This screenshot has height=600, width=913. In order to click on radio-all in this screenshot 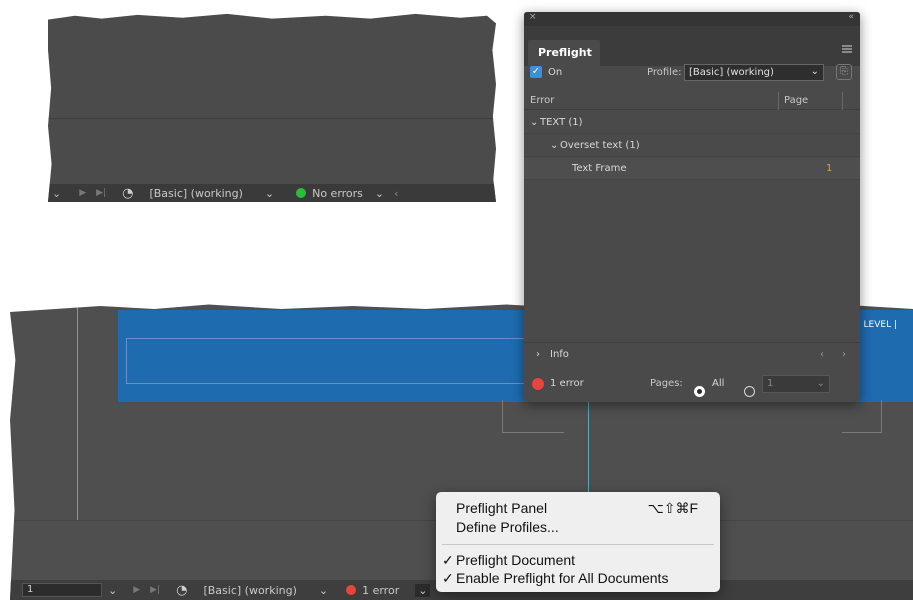, I will do `click(699, 390)`.